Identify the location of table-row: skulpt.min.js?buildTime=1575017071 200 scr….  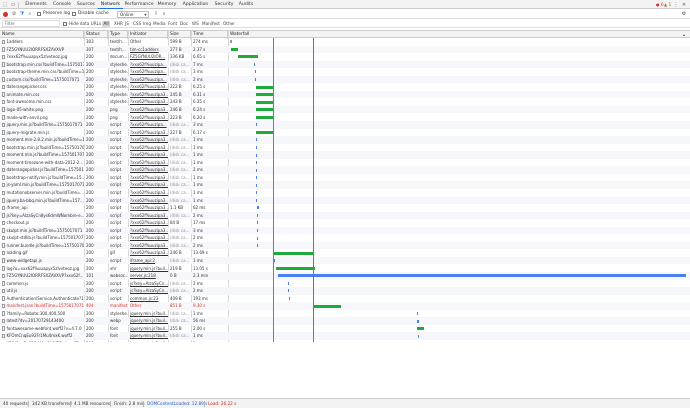
(345, 230).